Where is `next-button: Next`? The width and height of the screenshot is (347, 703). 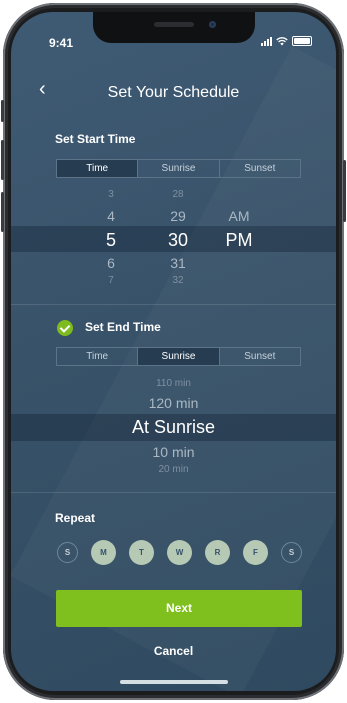
next-button: Next is located at coordinates (179, 608).